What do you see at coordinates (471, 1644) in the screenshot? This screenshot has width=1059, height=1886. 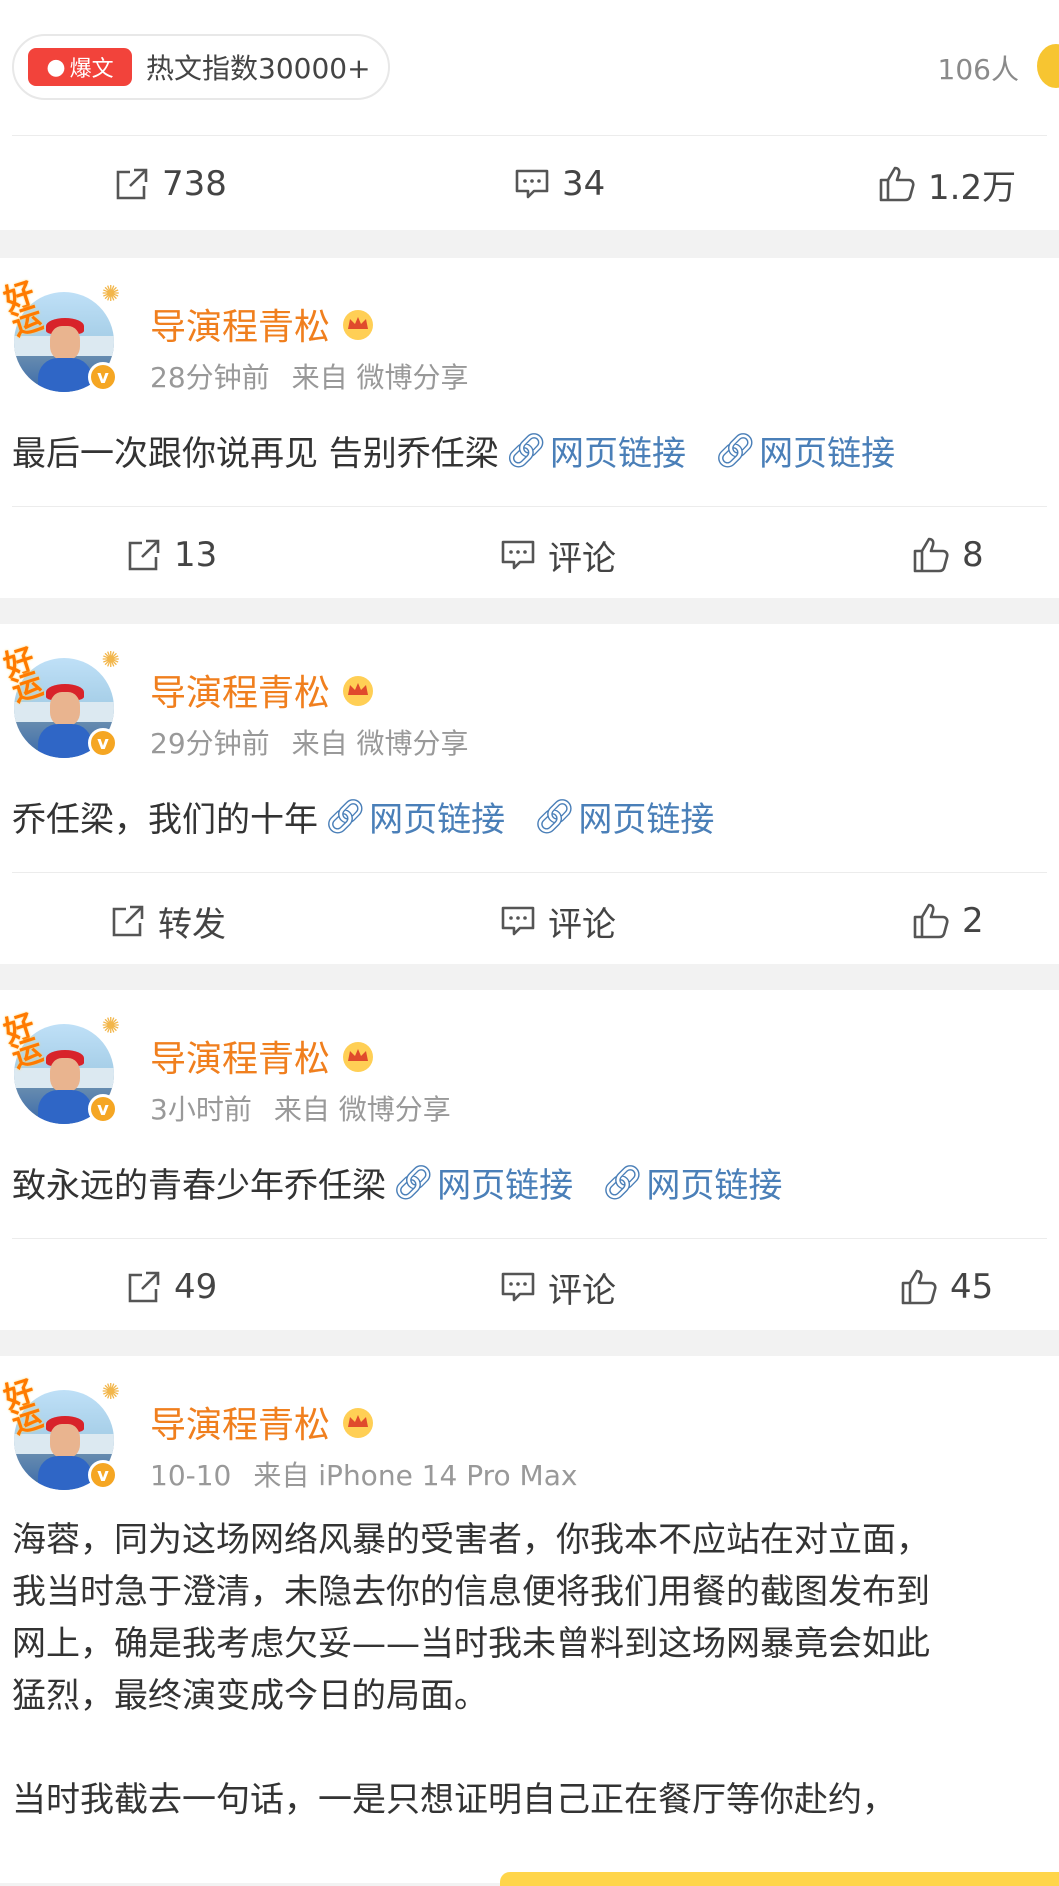 I see `text-line: 网上，确是我考虑欠妥——当时我未曾料到这场网暴竟会如此` at bounding box center [471, 1644].